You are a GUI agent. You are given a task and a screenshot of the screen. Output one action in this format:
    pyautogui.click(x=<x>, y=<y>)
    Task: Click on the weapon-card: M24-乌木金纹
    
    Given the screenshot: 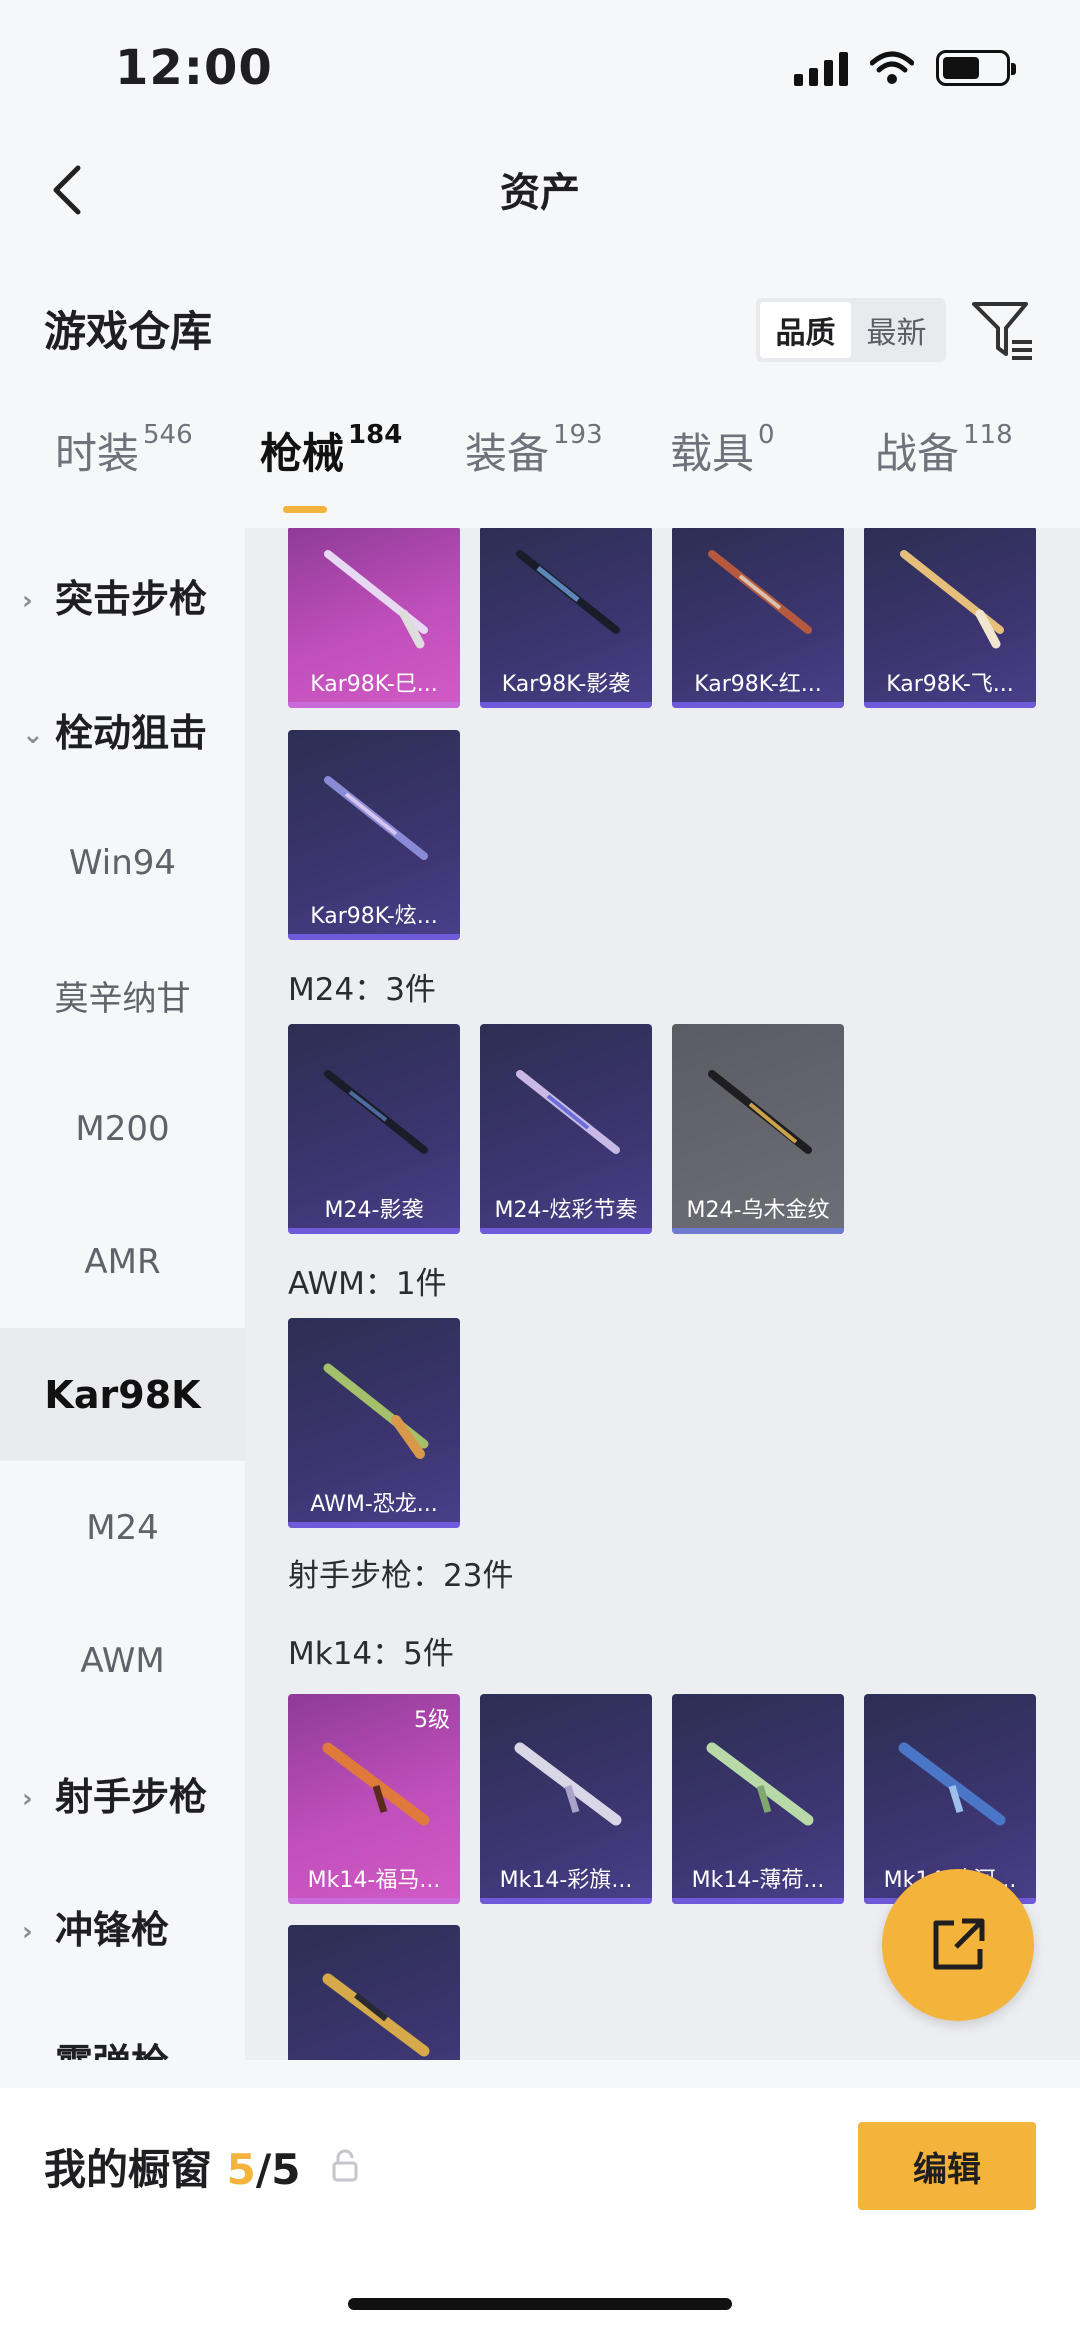 What is the action you would take?
    pyautogui.click(x=758, y=1129)
    